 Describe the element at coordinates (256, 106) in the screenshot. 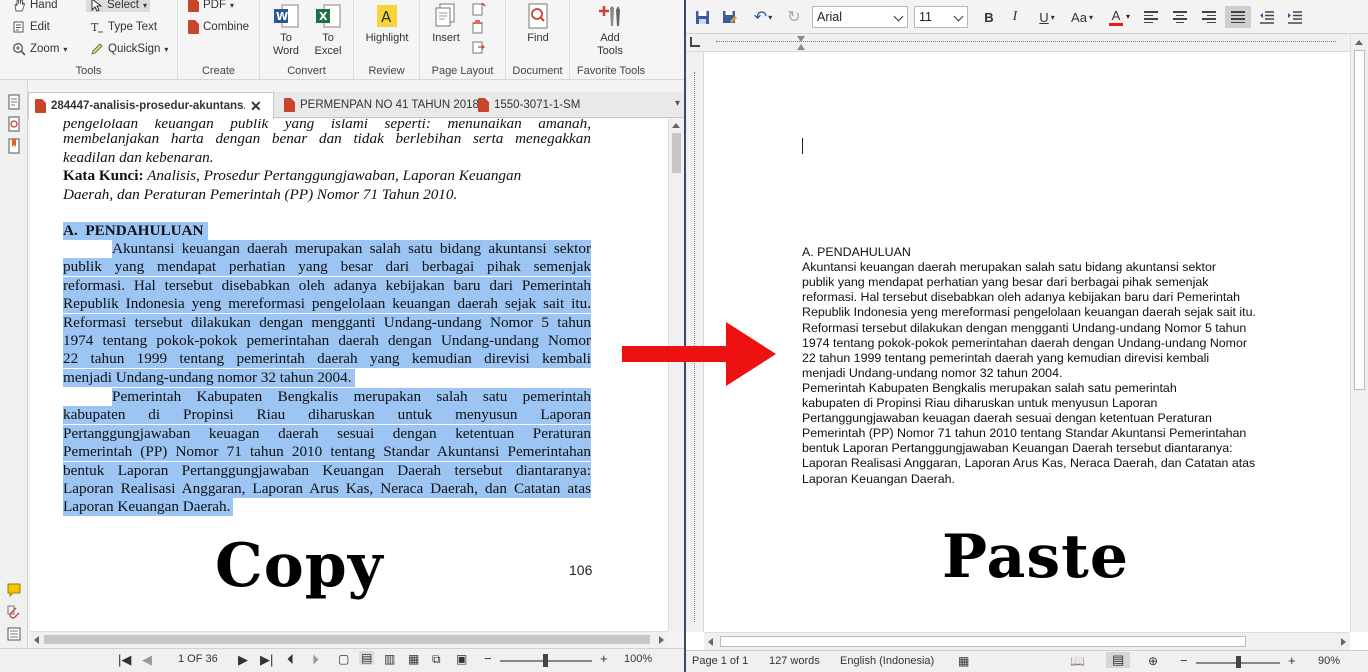

I see `close-tab-icon: ✕` at that location.